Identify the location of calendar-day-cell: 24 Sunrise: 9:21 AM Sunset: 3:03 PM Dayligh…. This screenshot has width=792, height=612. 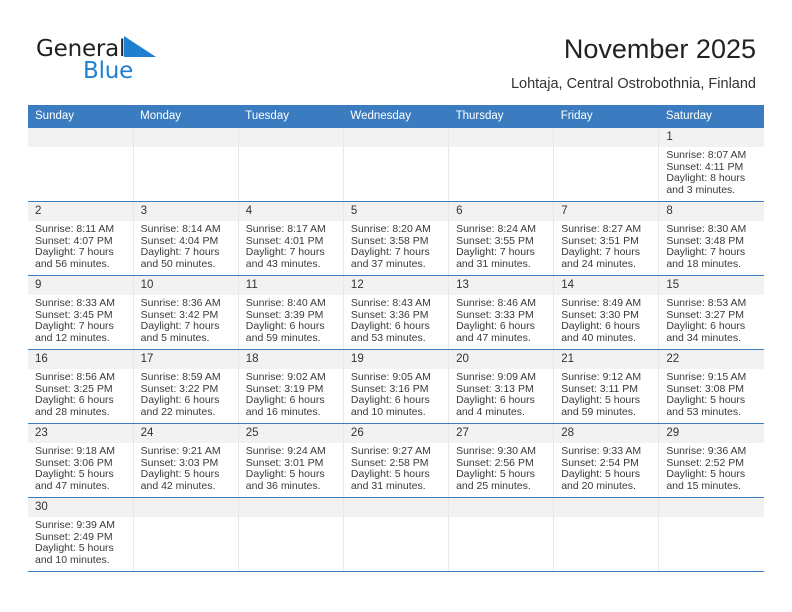
(186, 460).